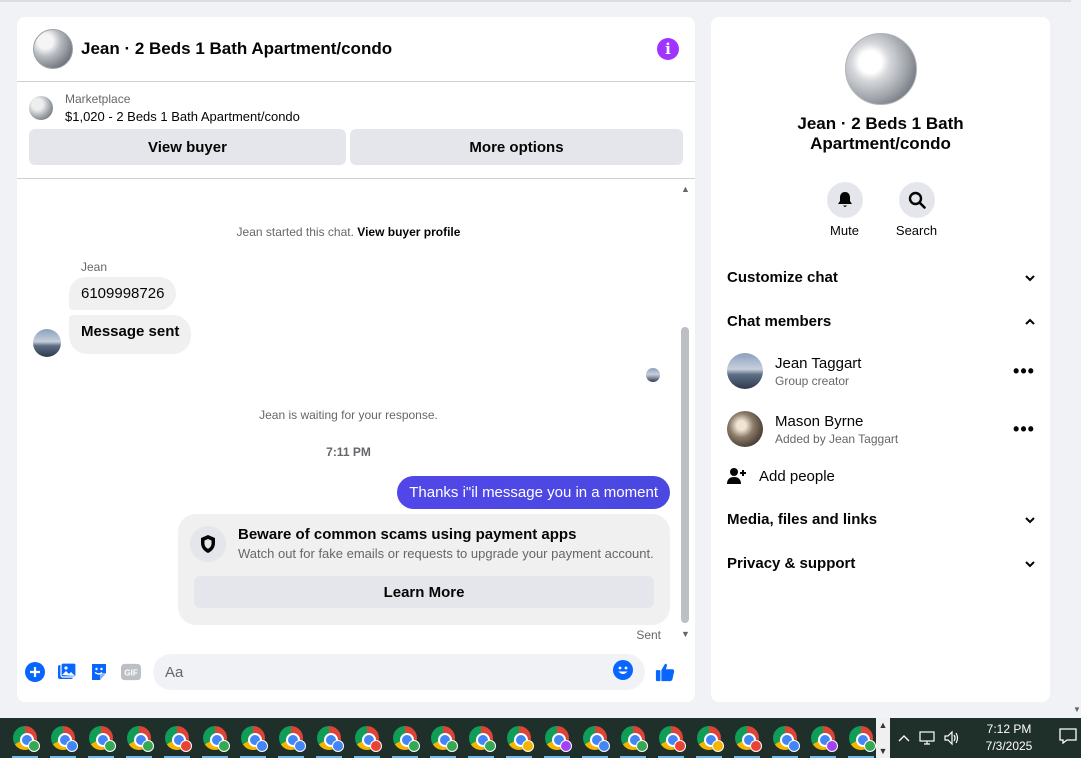 Image resolution: width=1081 pixels, height=758 pixels. I want to click on message-scrollbar: ▲ ▼, so click(685, 411).